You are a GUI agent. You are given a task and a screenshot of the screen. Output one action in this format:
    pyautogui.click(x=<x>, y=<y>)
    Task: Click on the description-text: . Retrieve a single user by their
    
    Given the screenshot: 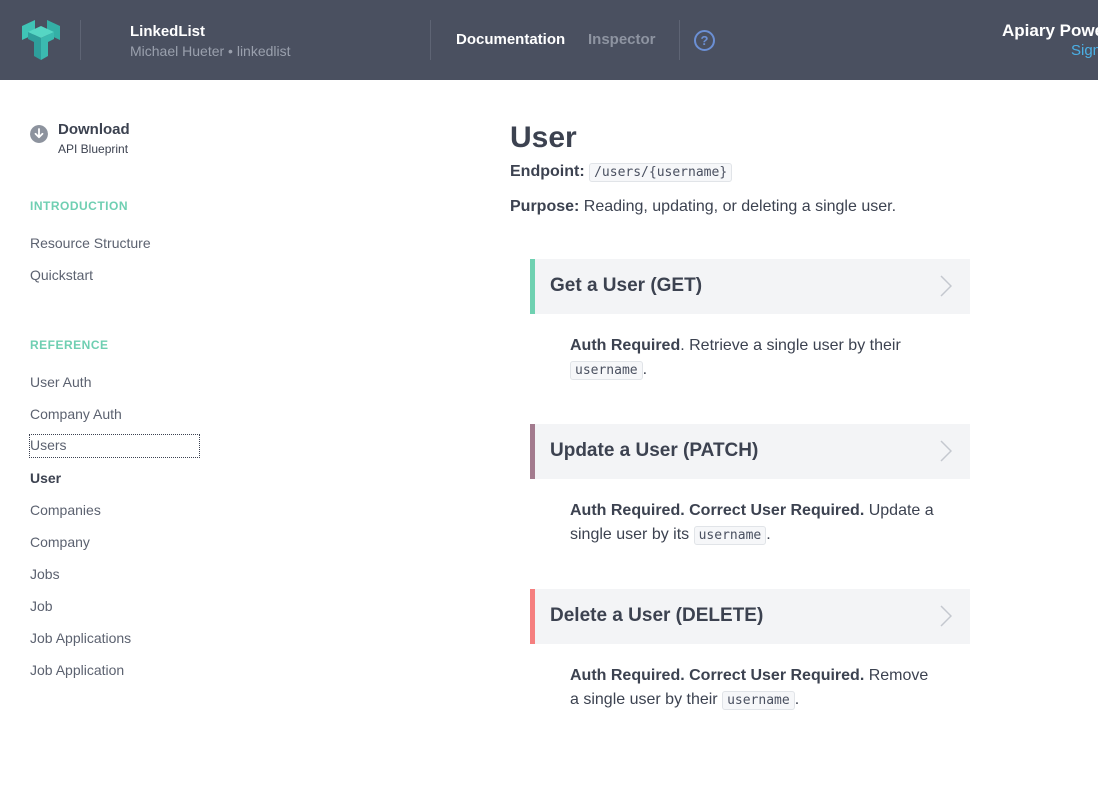 What is the action you would take?
    pyautogui.click(x=790, y=345)
    